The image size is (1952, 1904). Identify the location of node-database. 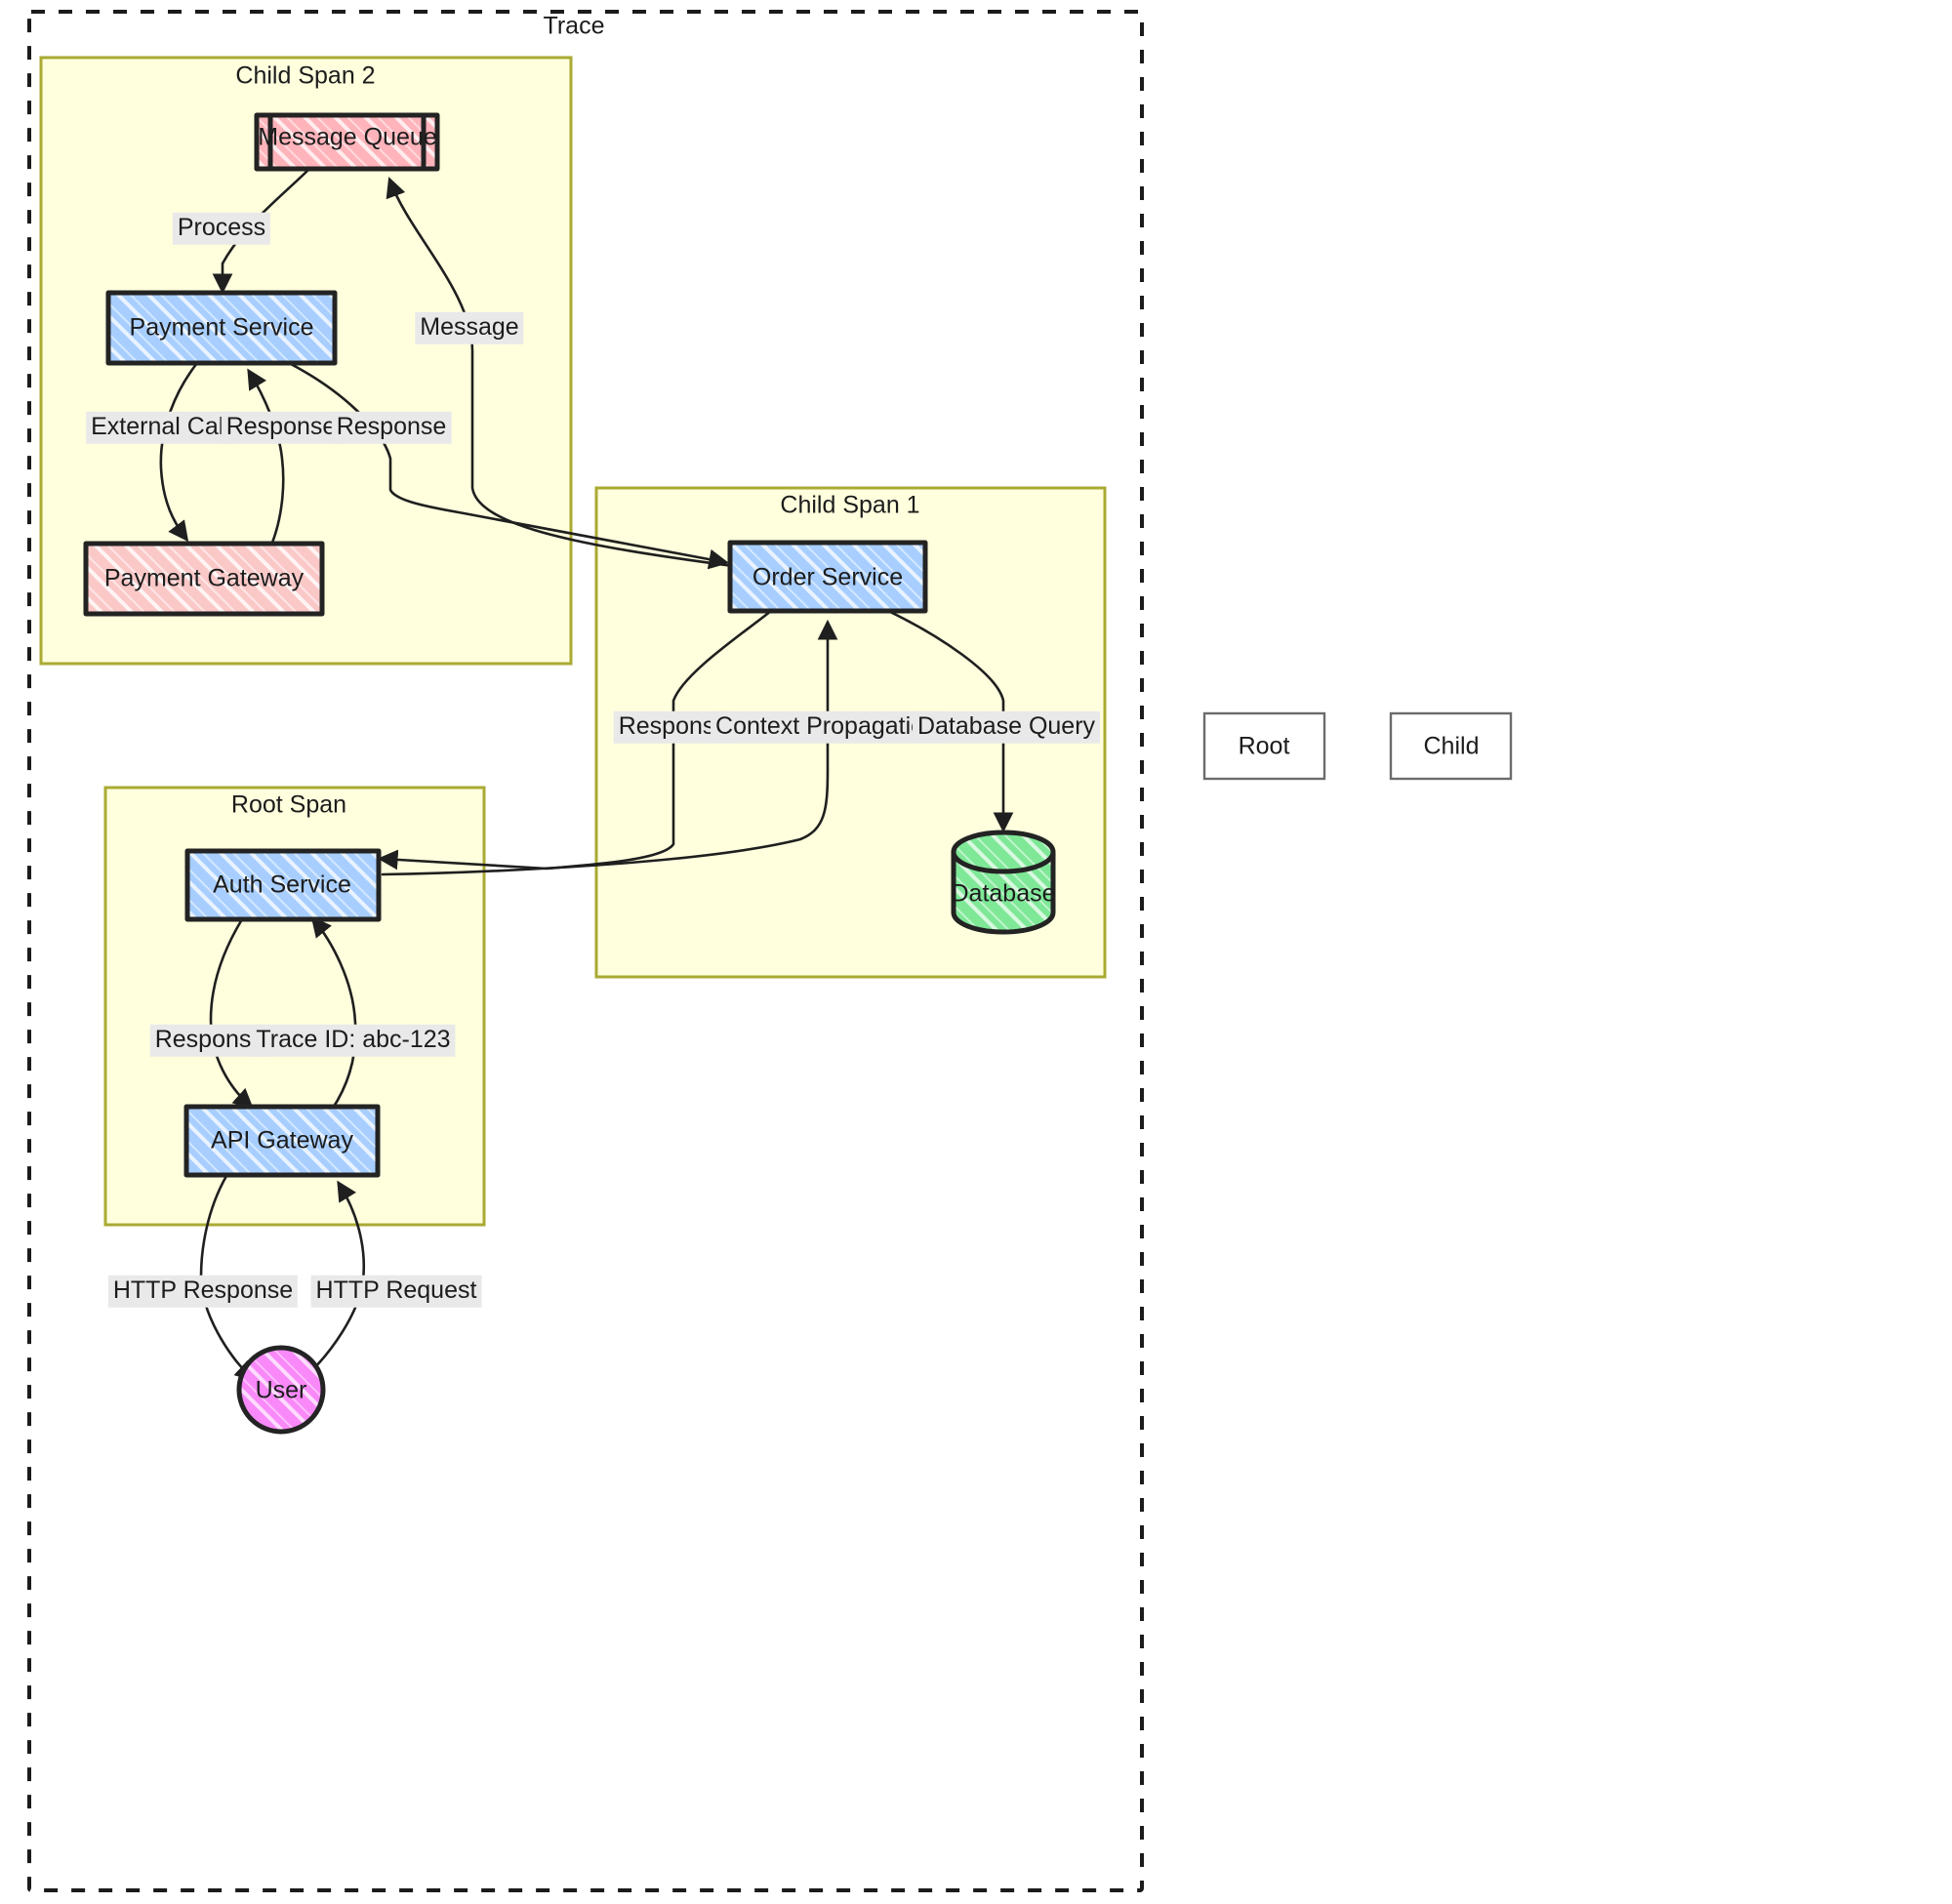
(1003, 882).